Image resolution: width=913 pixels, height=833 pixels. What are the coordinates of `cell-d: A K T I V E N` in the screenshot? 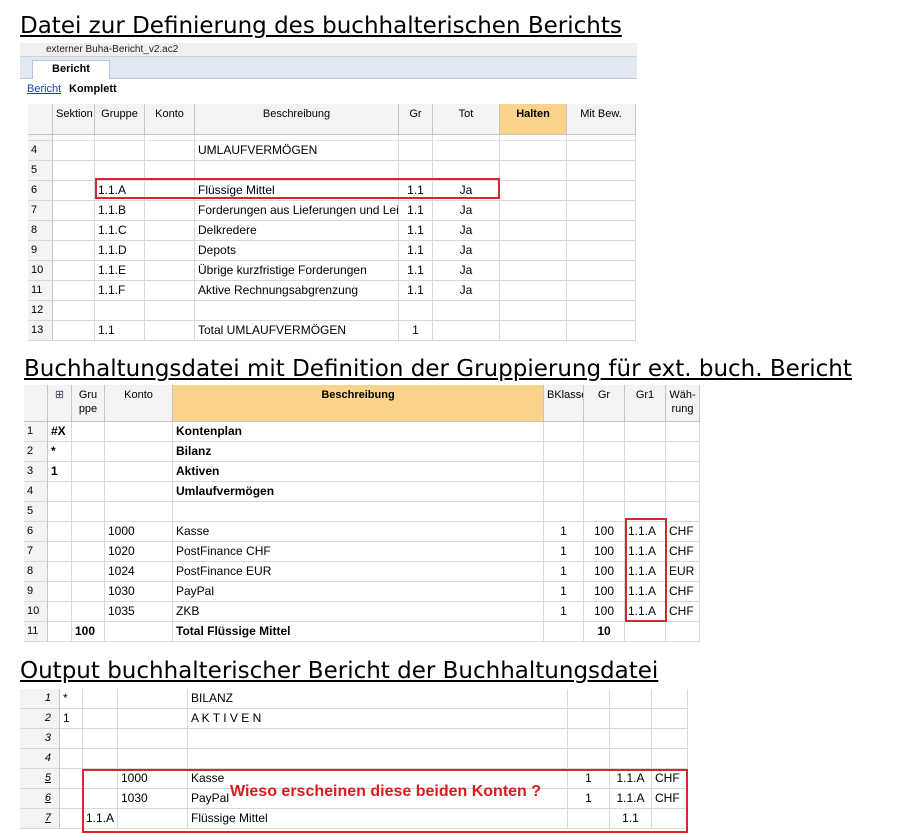 It's located at (378, 719).